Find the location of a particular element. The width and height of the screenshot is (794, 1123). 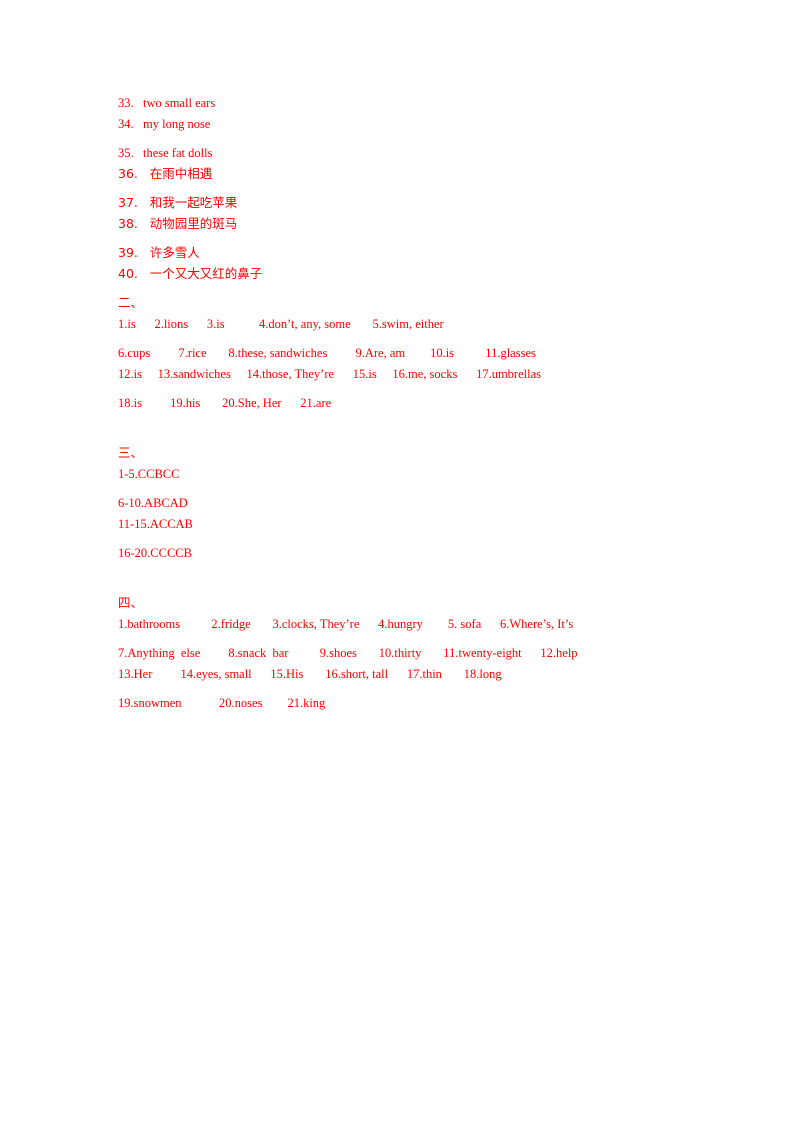

section-three-line-2: 6-10.ABCAD is located at coordinates (153, 503).